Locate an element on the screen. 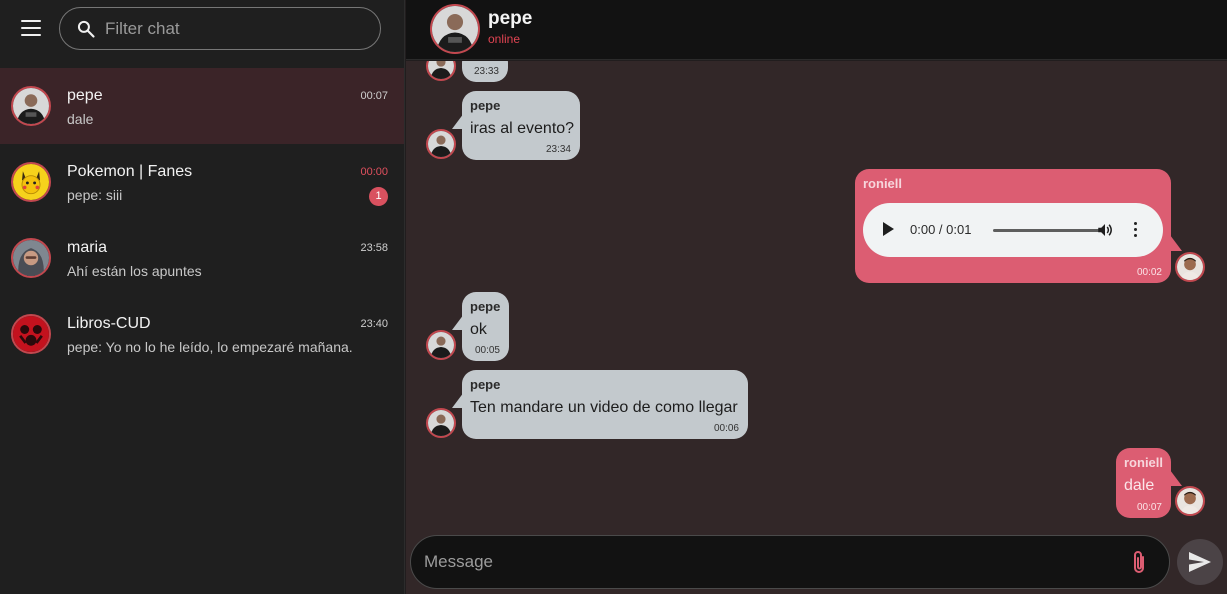  message-text: Ten mandare un video de como llegar is located at coordinates (604, 407).